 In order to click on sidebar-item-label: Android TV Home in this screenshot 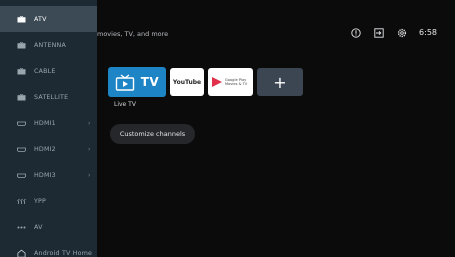, I will do `click(63, 253)`.